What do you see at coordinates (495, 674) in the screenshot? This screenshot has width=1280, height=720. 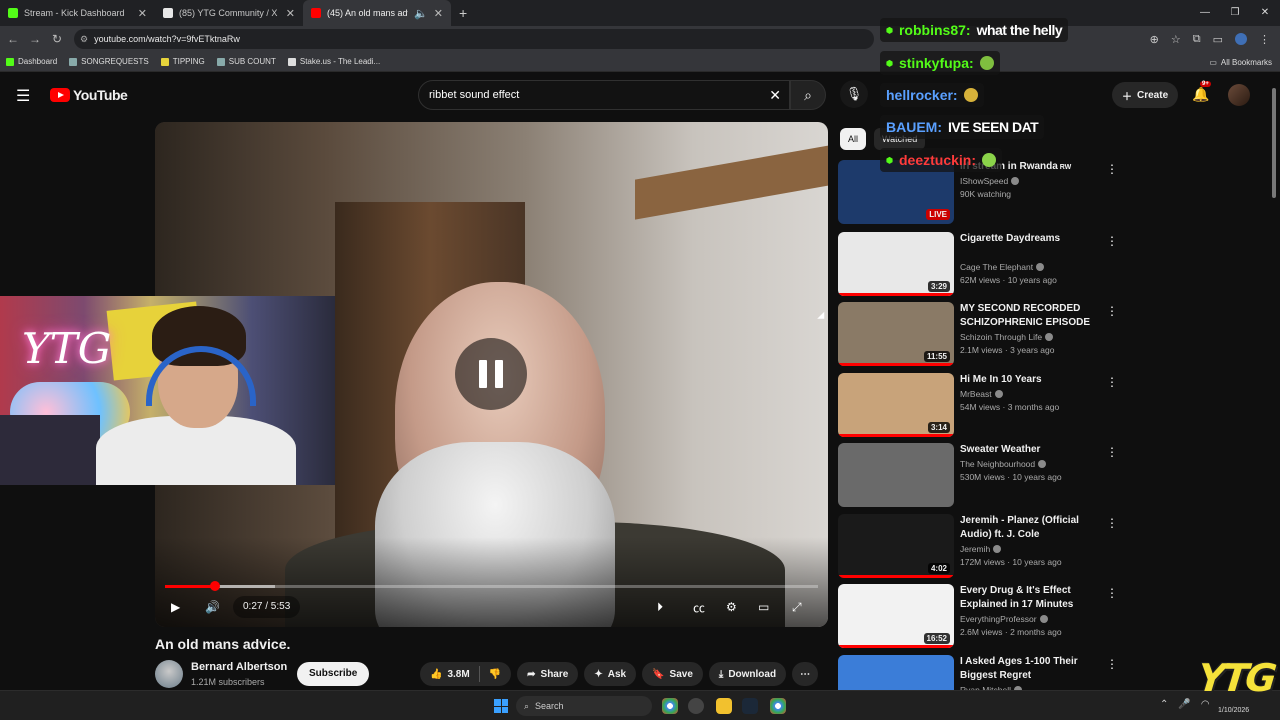 I see `thumbs-down-icon: 👎` at bounding box center [495, 674].